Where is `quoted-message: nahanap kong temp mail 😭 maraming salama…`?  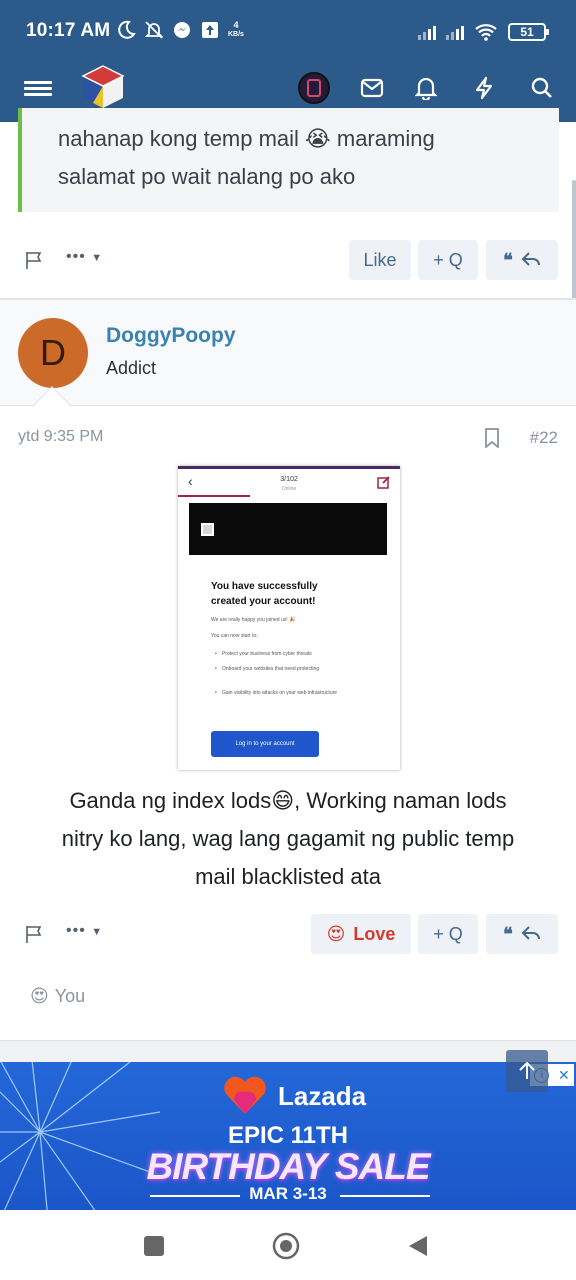
quoted-message: nahanap kong temp mail 😭 maraming salama… is located at coordinates (288, 160).